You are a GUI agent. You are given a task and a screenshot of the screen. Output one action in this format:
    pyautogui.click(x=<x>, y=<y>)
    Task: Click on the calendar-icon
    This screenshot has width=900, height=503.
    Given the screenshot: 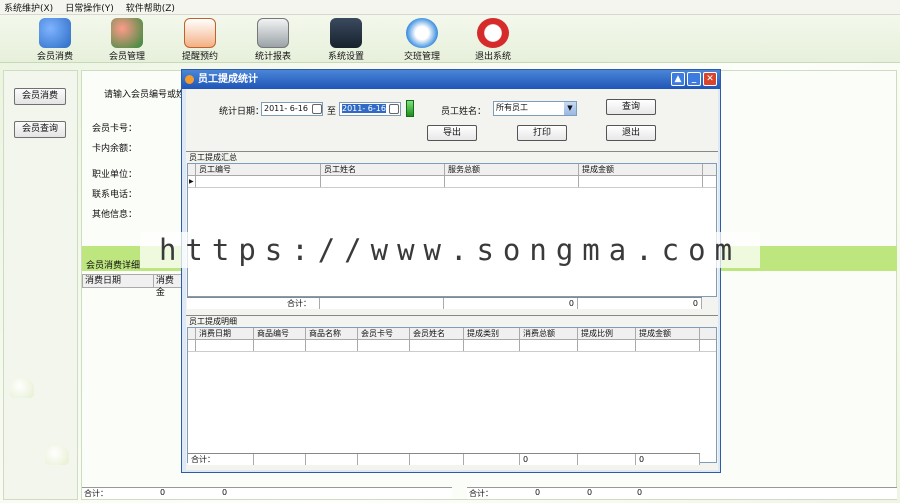 What is the action you would take?
    pyautogui.click(x=200, y=33)
    